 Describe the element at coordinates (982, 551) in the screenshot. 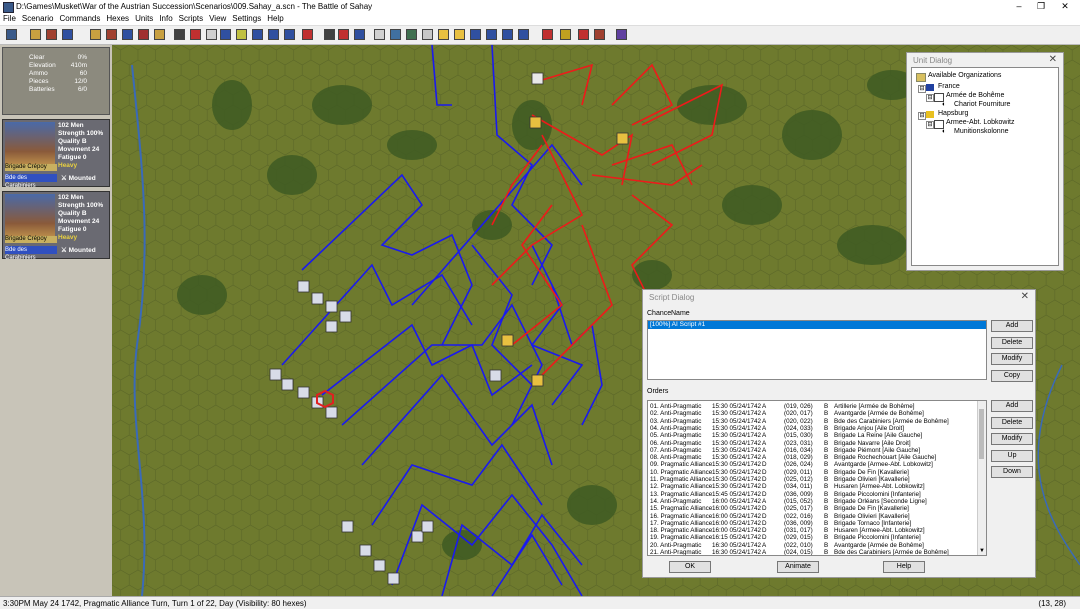

I see `scroll-down-icon: ▼` at that location.